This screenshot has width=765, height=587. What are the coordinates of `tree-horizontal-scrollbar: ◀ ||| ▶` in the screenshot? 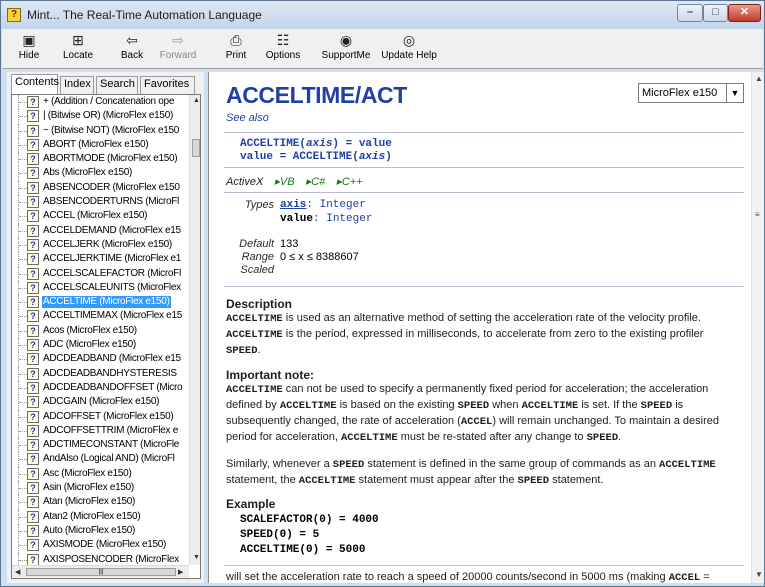 It's located at (100, 571).